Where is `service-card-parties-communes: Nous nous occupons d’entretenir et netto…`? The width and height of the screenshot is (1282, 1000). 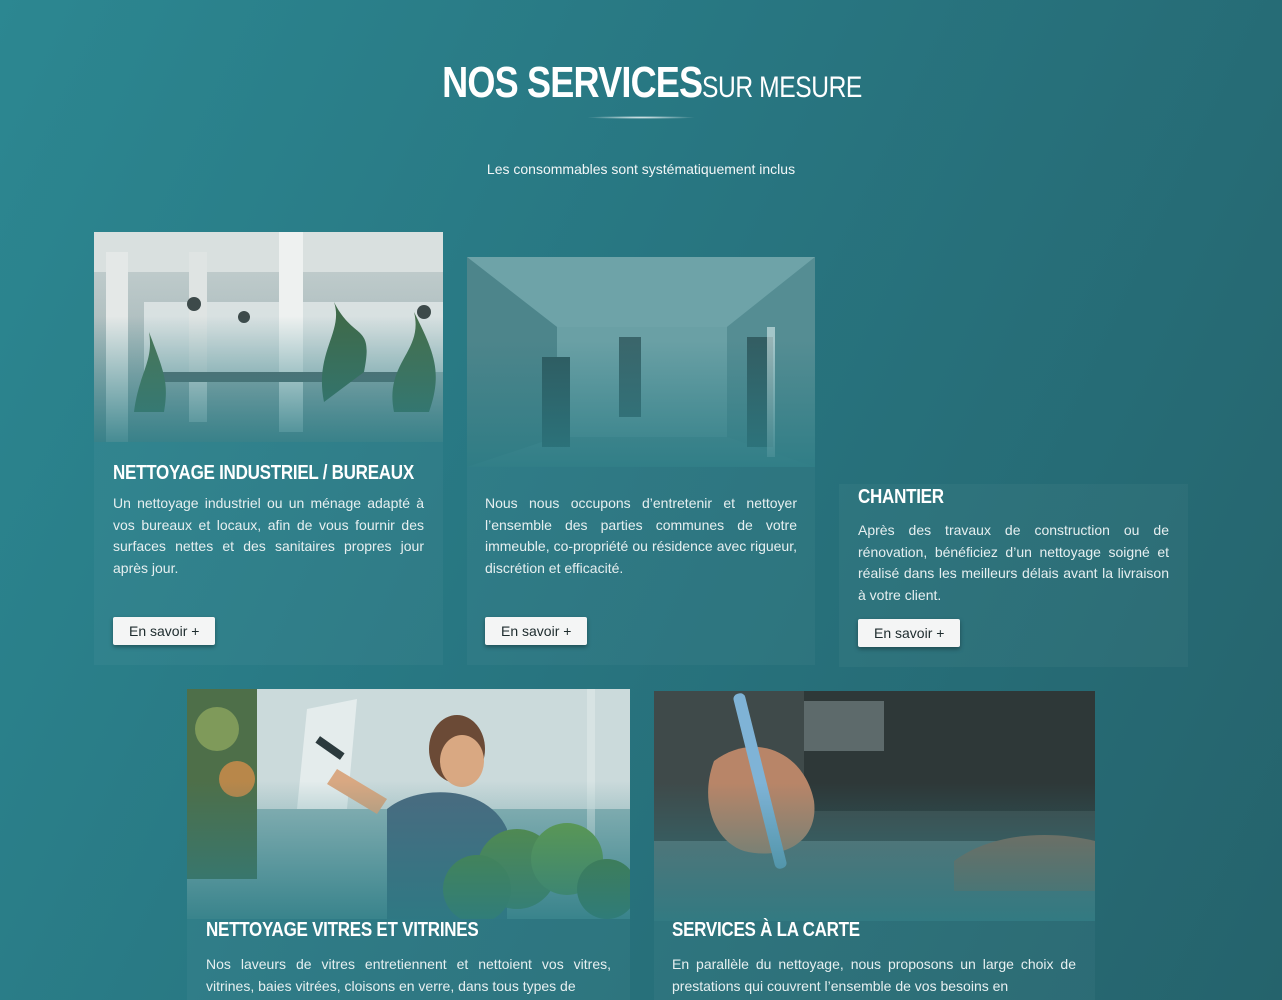
service-card-parties-communes: Nous nous occupons d’entretenir et netto… is located at coordinates (641, 461).